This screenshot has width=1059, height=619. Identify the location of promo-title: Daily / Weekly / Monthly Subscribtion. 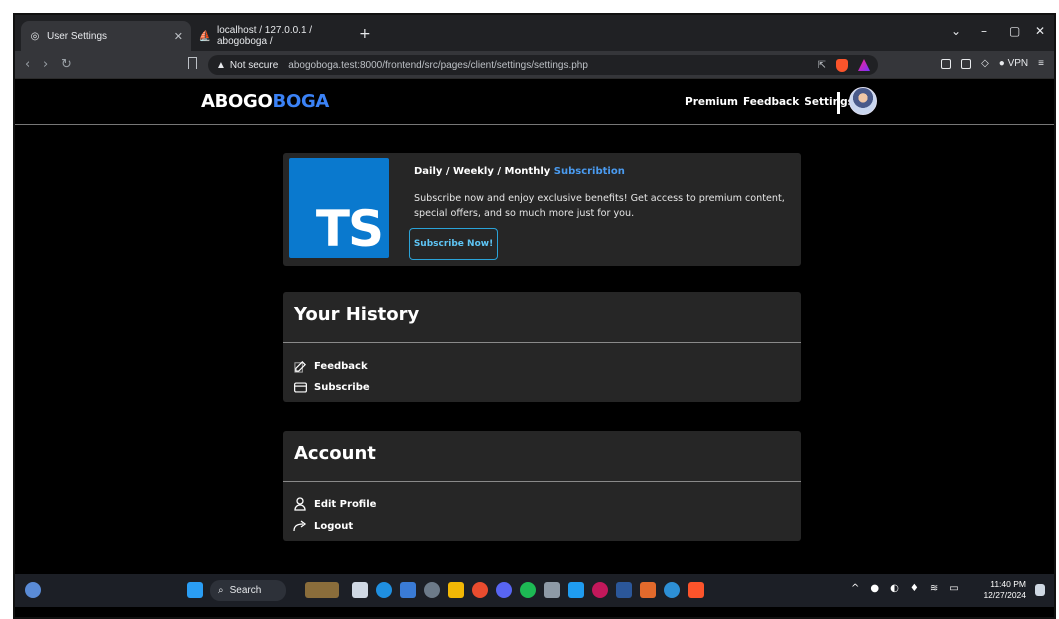
(519, 171).